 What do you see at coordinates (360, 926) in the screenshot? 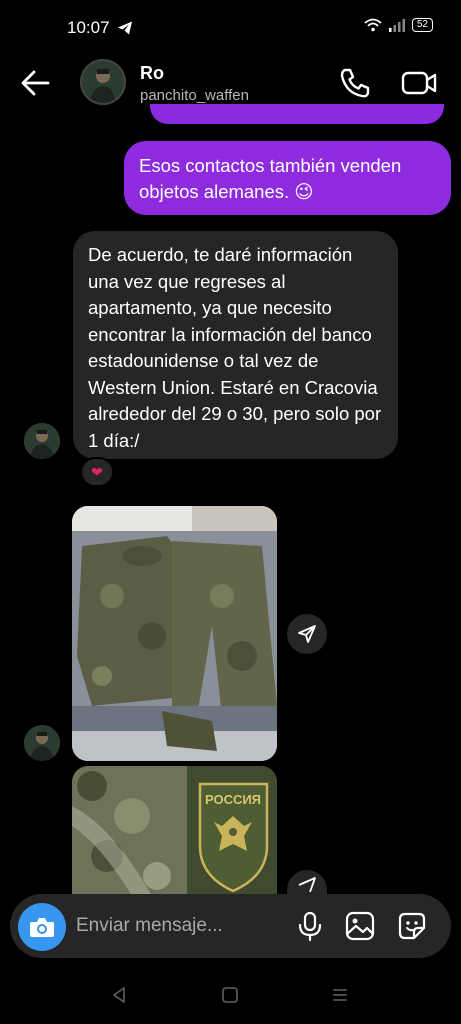
I see `gallery-icon` at bounding box center [360, 926].